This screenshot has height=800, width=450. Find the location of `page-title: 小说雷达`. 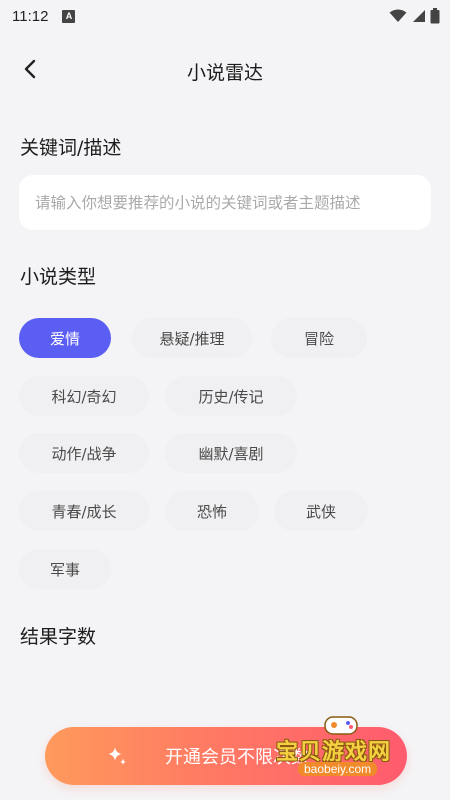

page-title: 小说雷达 is located at coordinates (224, 73).